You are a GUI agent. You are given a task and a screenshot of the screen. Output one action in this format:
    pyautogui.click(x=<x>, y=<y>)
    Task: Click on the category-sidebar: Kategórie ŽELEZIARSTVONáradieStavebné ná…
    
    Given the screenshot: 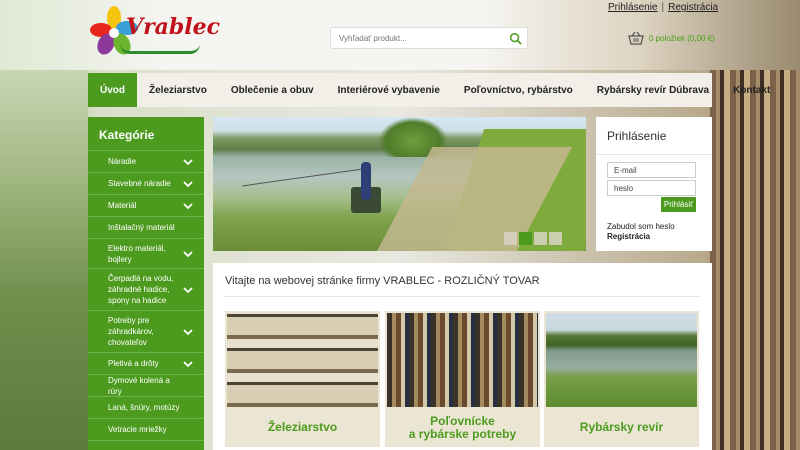 What is the action you would take?
    pyautogui.click(x=146, y=283)
    